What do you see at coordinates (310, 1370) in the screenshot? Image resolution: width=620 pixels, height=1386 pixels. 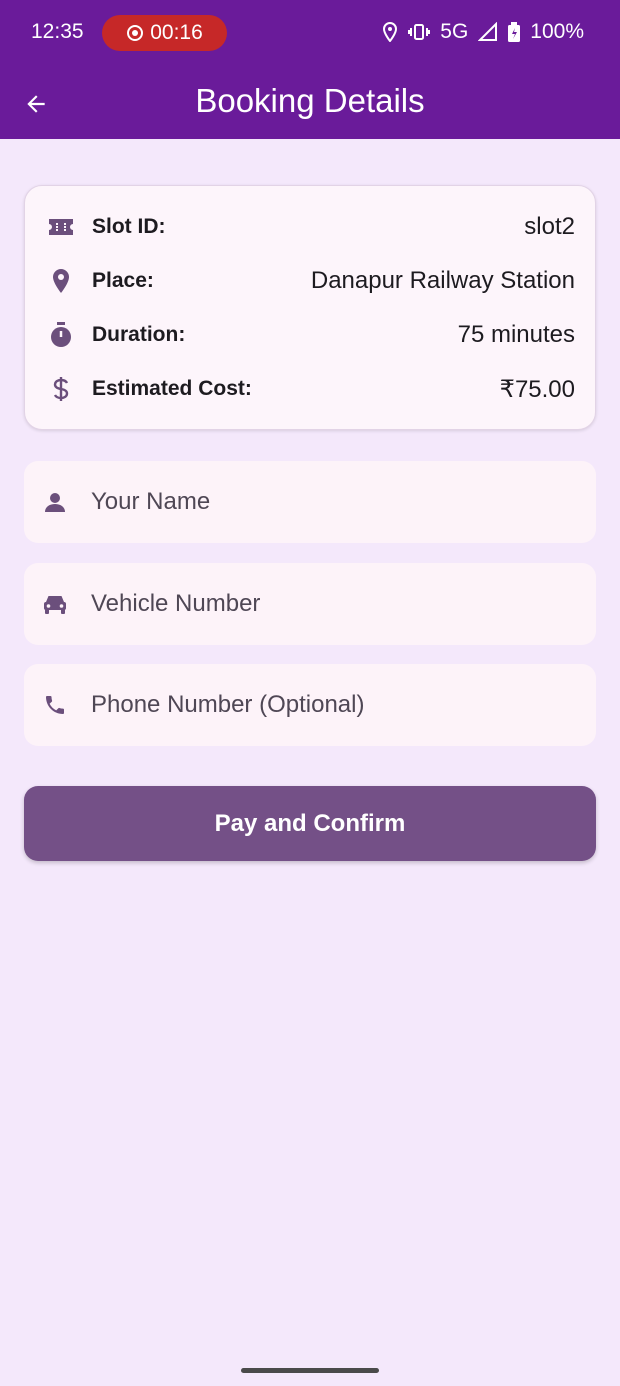 I see `home-indicator` at bounding box center [310, 1370].